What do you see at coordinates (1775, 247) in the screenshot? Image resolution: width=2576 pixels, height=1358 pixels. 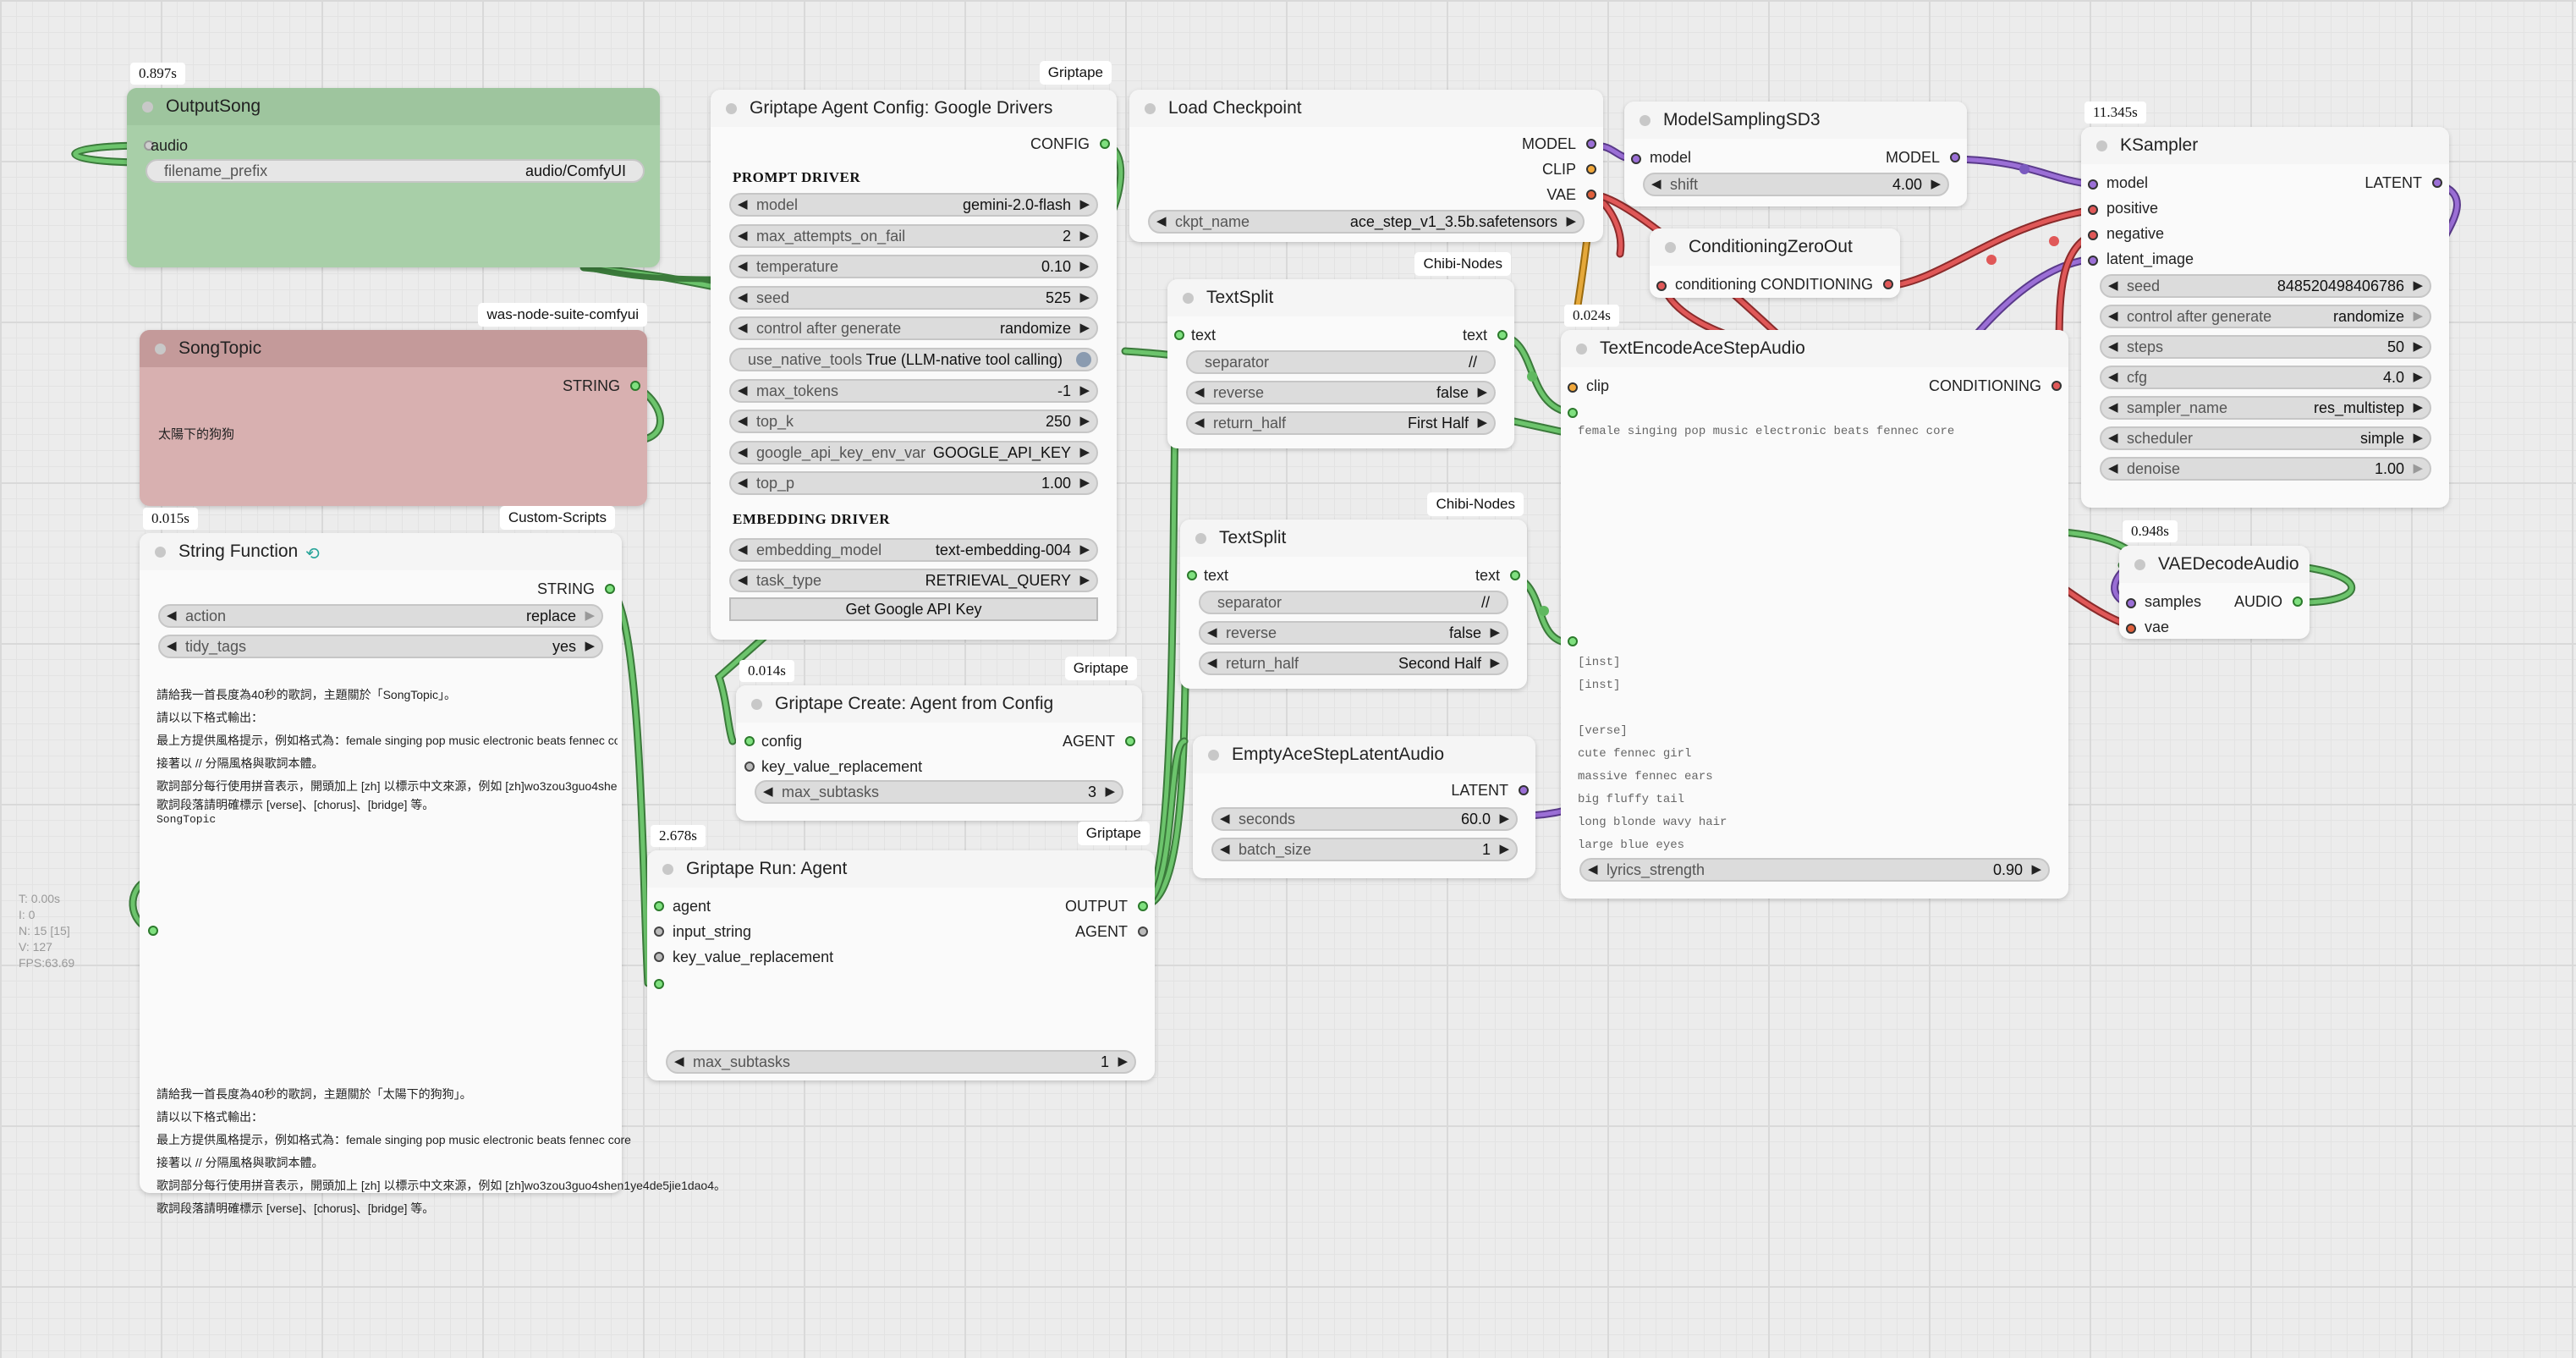 I see `node-header: ConditioningZeroOut` at bounding box center [1775, 247].